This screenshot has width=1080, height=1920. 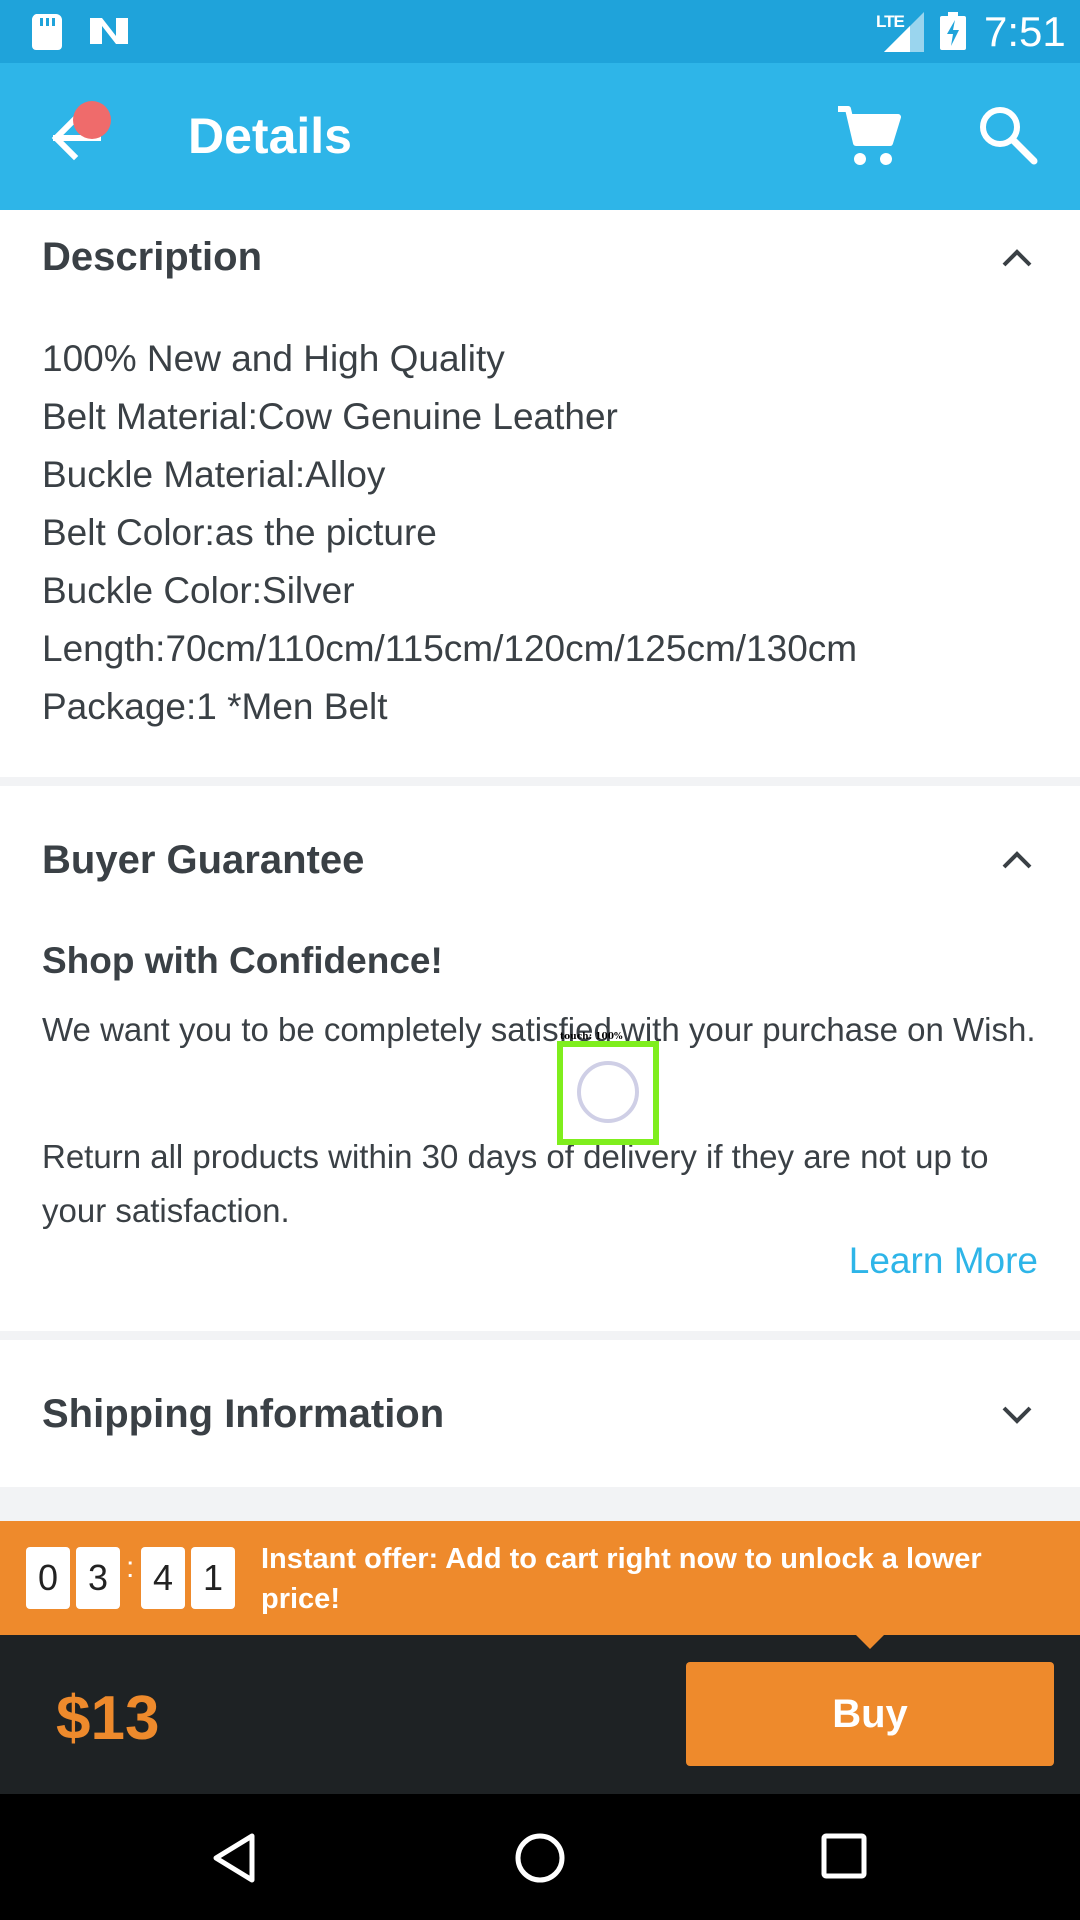 I want to click on status-bar: LTE 7:51, so click(x=540, y=31).